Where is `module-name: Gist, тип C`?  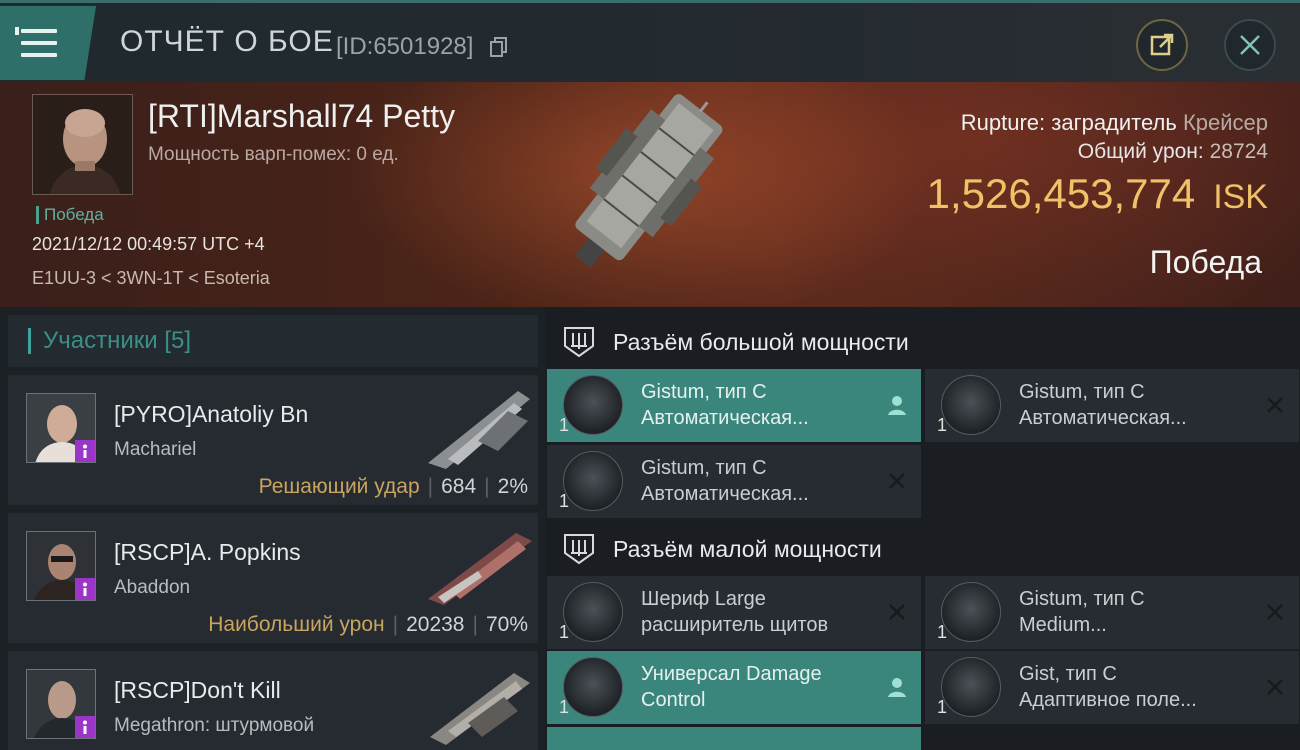
module-name: Gist, тип C is located at coordinates (1068, 674).